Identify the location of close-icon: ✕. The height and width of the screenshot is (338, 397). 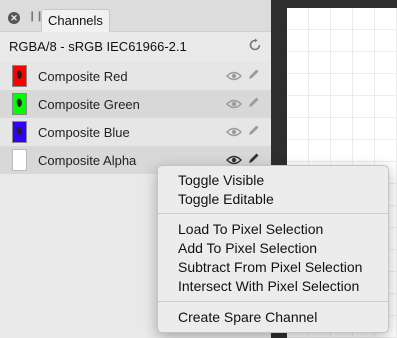
(14, 18).